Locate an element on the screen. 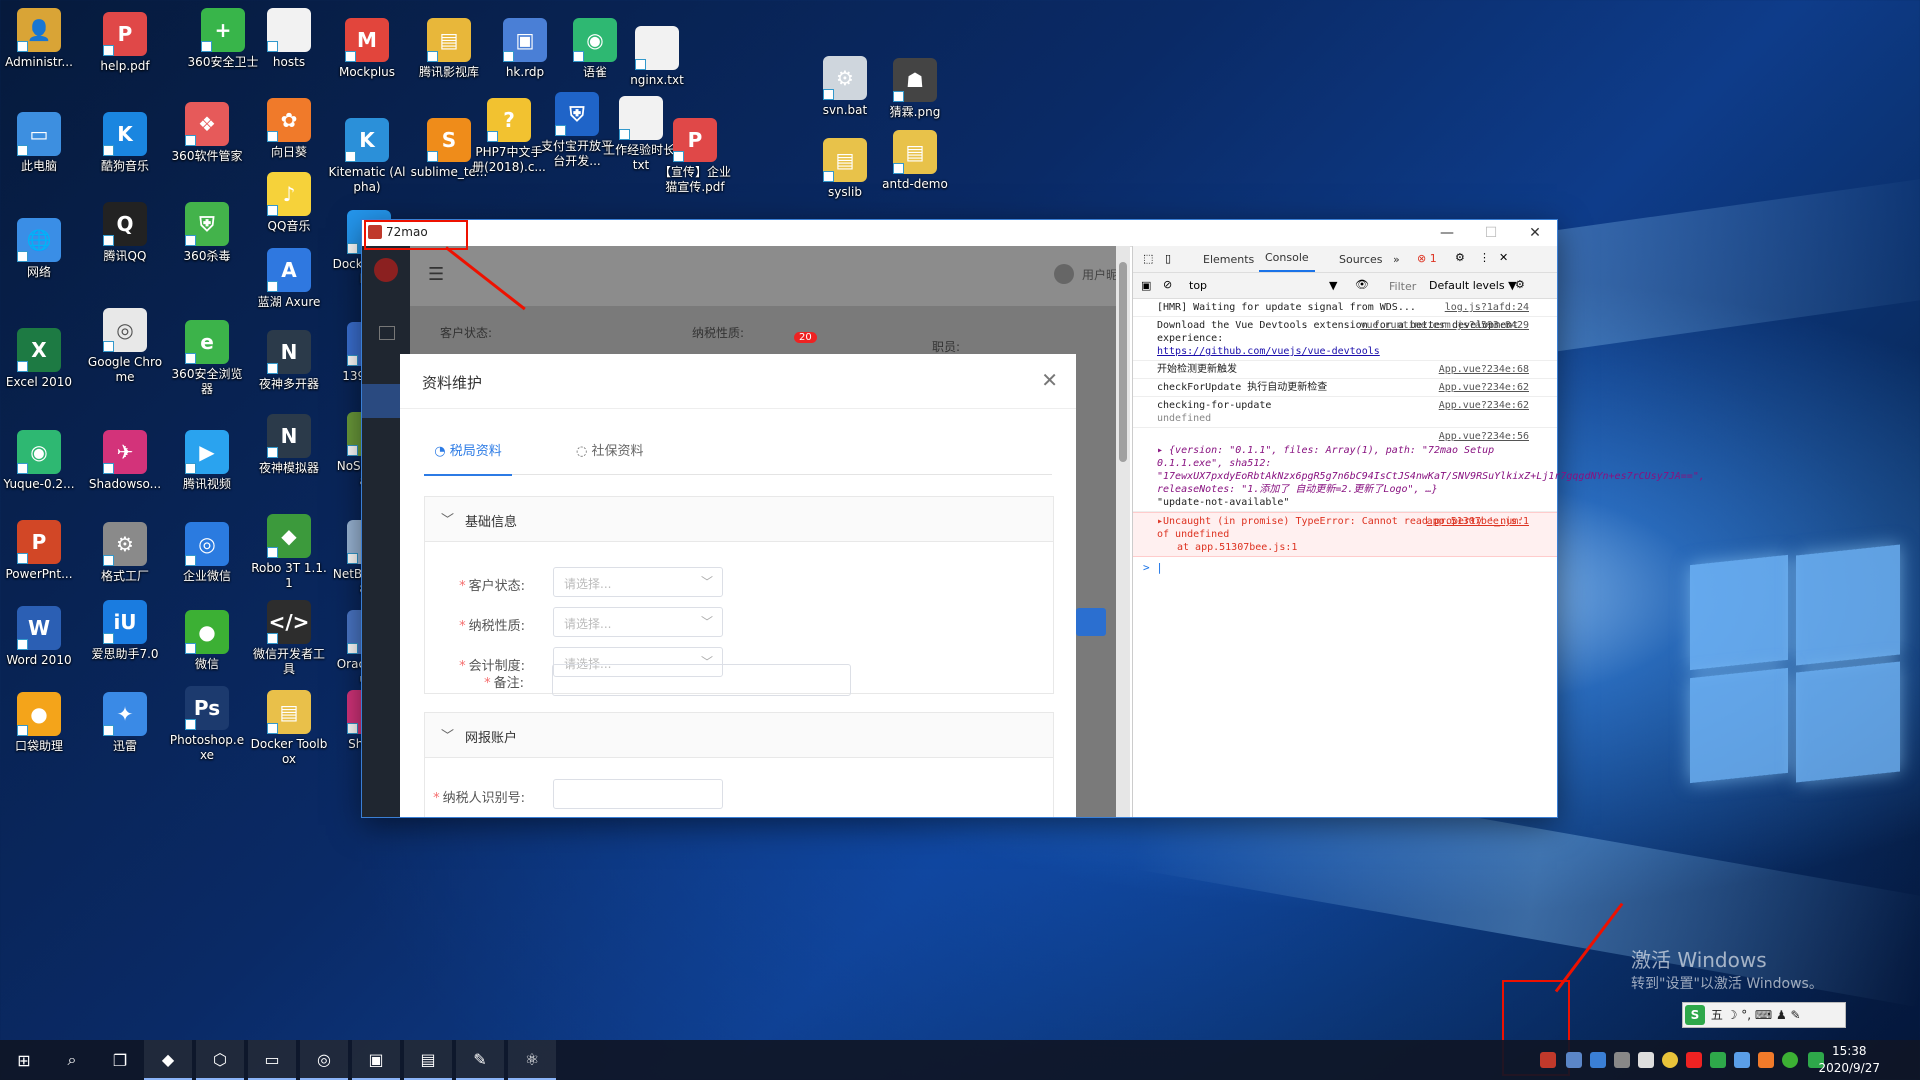  close-devtools-icon: ✕ is located at coordinates (1503, 257).